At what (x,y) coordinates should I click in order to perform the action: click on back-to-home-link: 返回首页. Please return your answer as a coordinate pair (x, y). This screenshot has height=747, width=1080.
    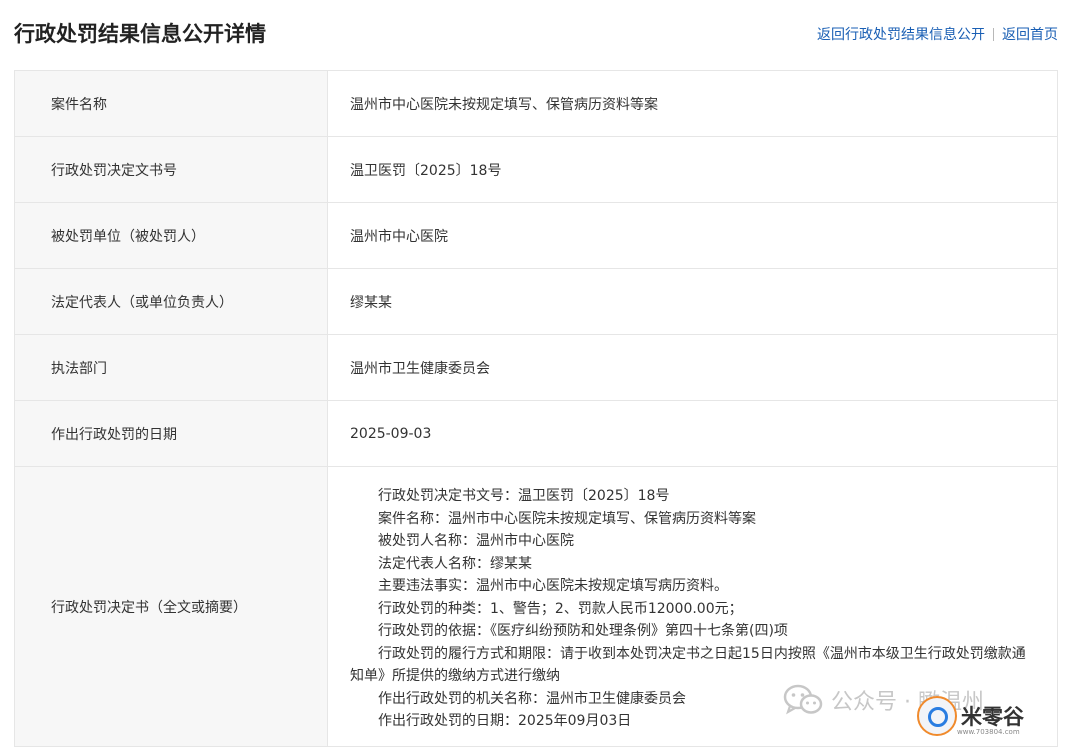
    Looking at the image, I should click on (1030, 34).